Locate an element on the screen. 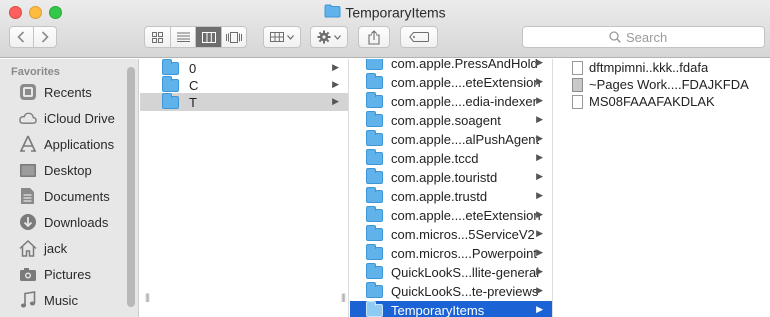 This screenshot has width=770, height=317. sidebar-item-label: iCloud Drive is located at coordinates (79, 118).